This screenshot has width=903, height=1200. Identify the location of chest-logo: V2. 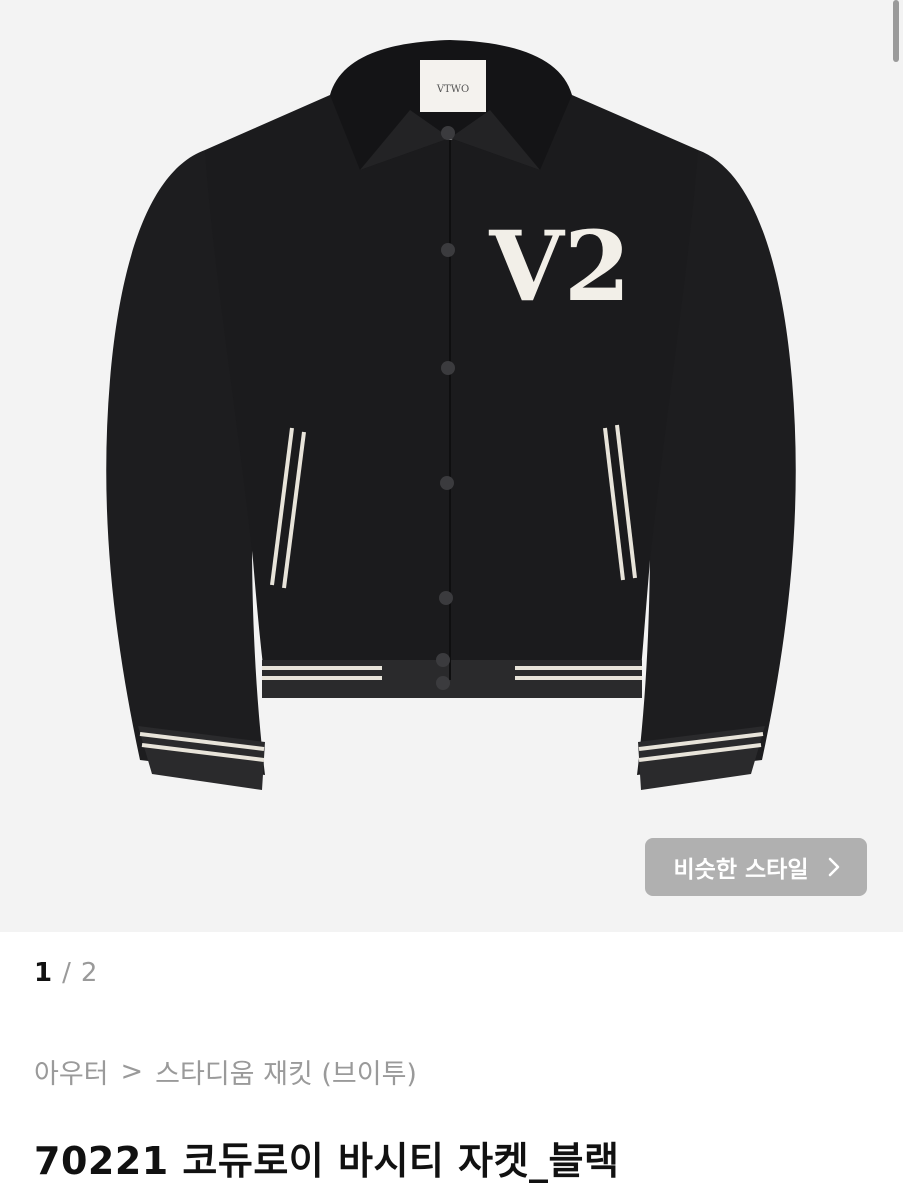
(559, 266).